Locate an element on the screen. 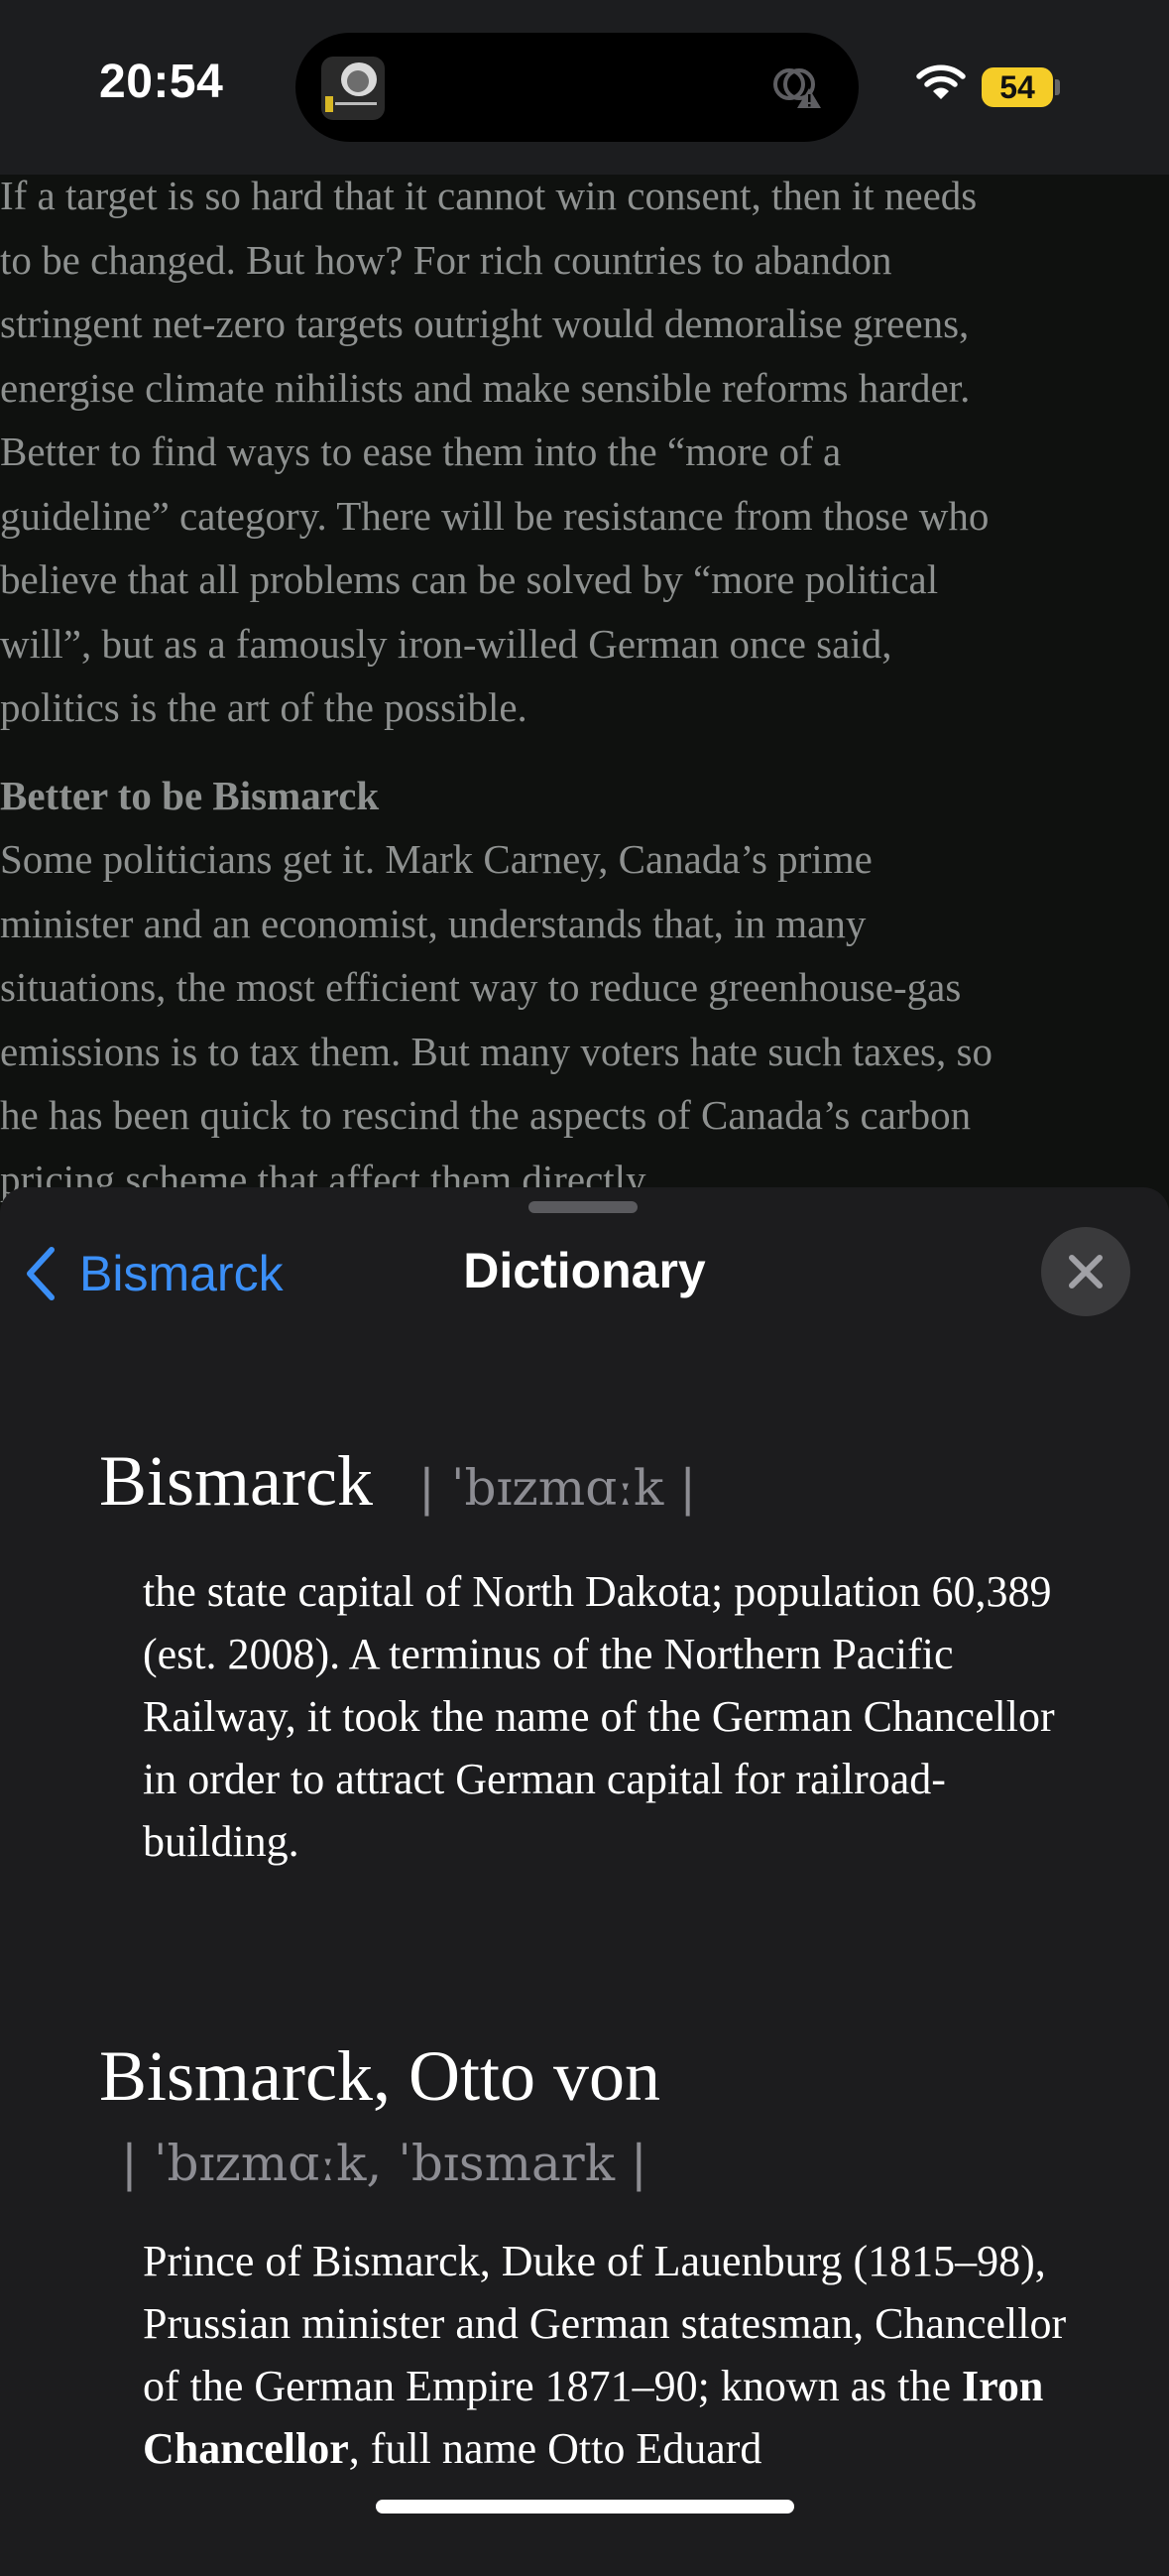 The height and width of the screenshot is (2576, 1169). battery-indicator: 54 is located at coordinates (1018, 87).